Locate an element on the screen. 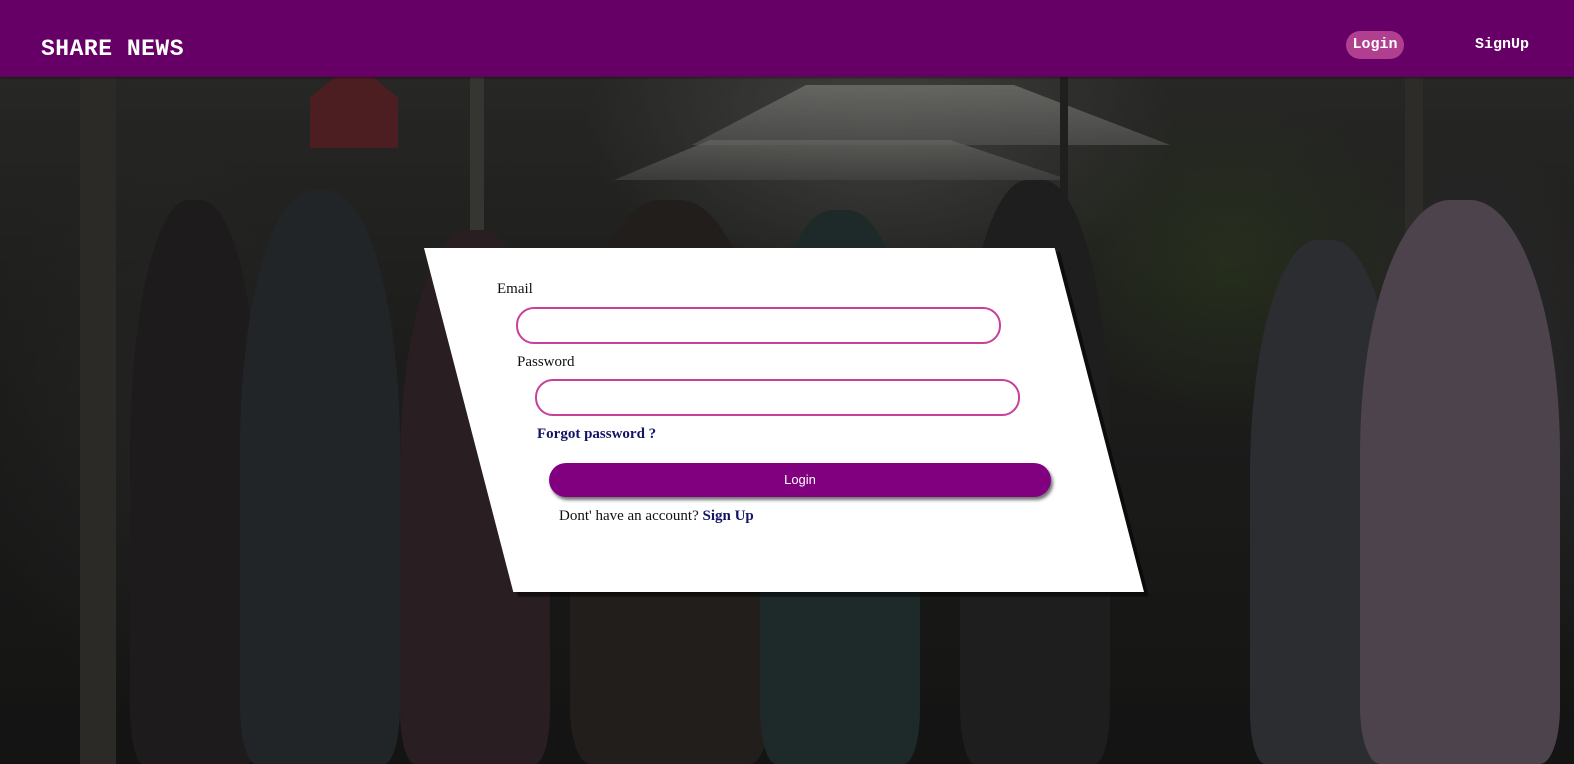 Image resolution: width=1574 pixels, height=764 pixels. brand-logo: SHARE NEWS is located at coordinates (112, 49).